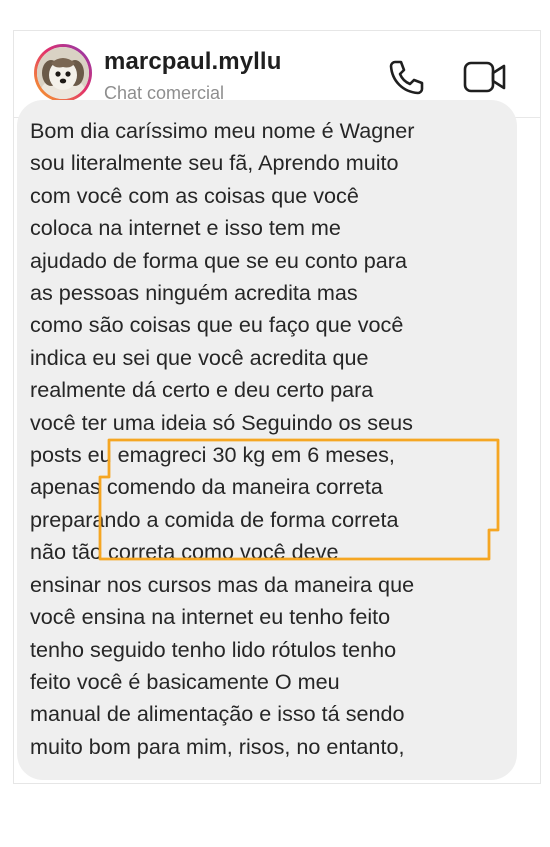 The width and height of the screenshot is (550, 847). I want to click on message-line: feito você é basicamente O meu, so click(185, 681).